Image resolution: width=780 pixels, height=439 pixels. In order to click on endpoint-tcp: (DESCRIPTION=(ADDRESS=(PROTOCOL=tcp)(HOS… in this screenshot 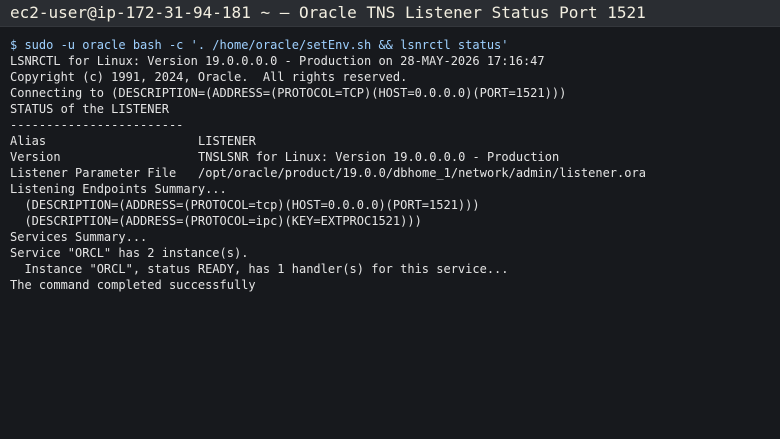, I will do `click(245, 205)`.